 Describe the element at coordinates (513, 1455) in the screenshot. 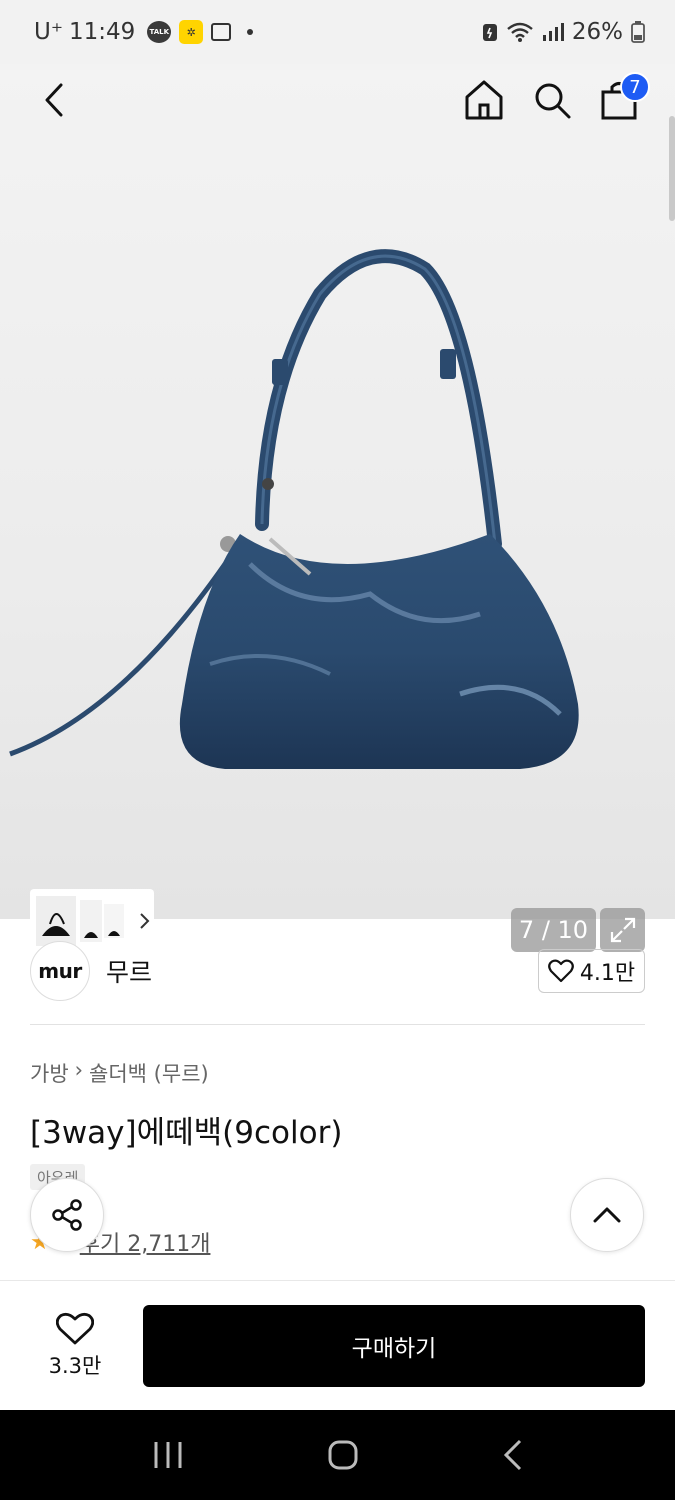

I see `back-icon` at that location.